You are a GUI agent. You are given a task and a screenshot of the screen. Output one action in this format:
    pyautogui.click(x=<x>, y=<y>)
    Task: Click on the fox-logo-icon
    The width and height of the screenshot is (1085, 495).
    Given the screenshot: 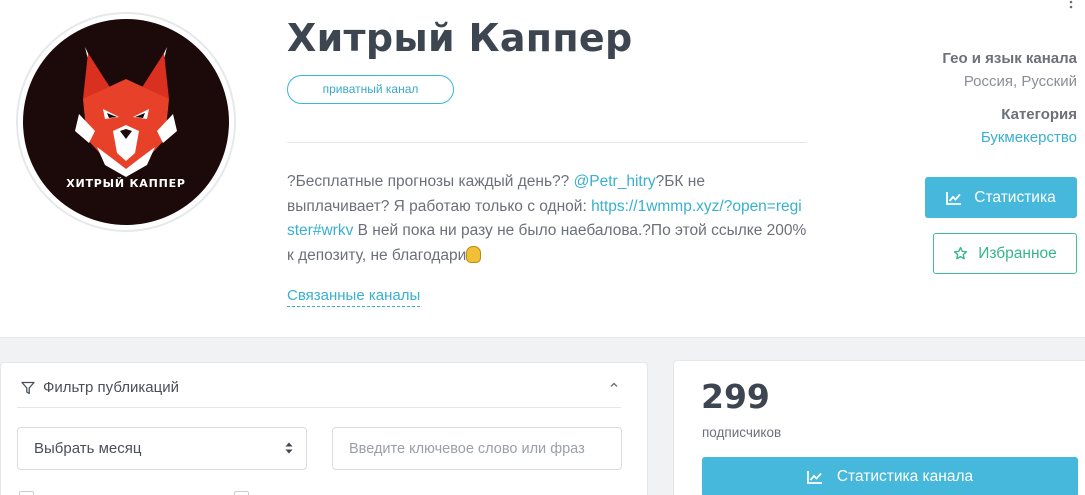 What is the action you would take?
    pyautogui.click(x=126, y=112)
    